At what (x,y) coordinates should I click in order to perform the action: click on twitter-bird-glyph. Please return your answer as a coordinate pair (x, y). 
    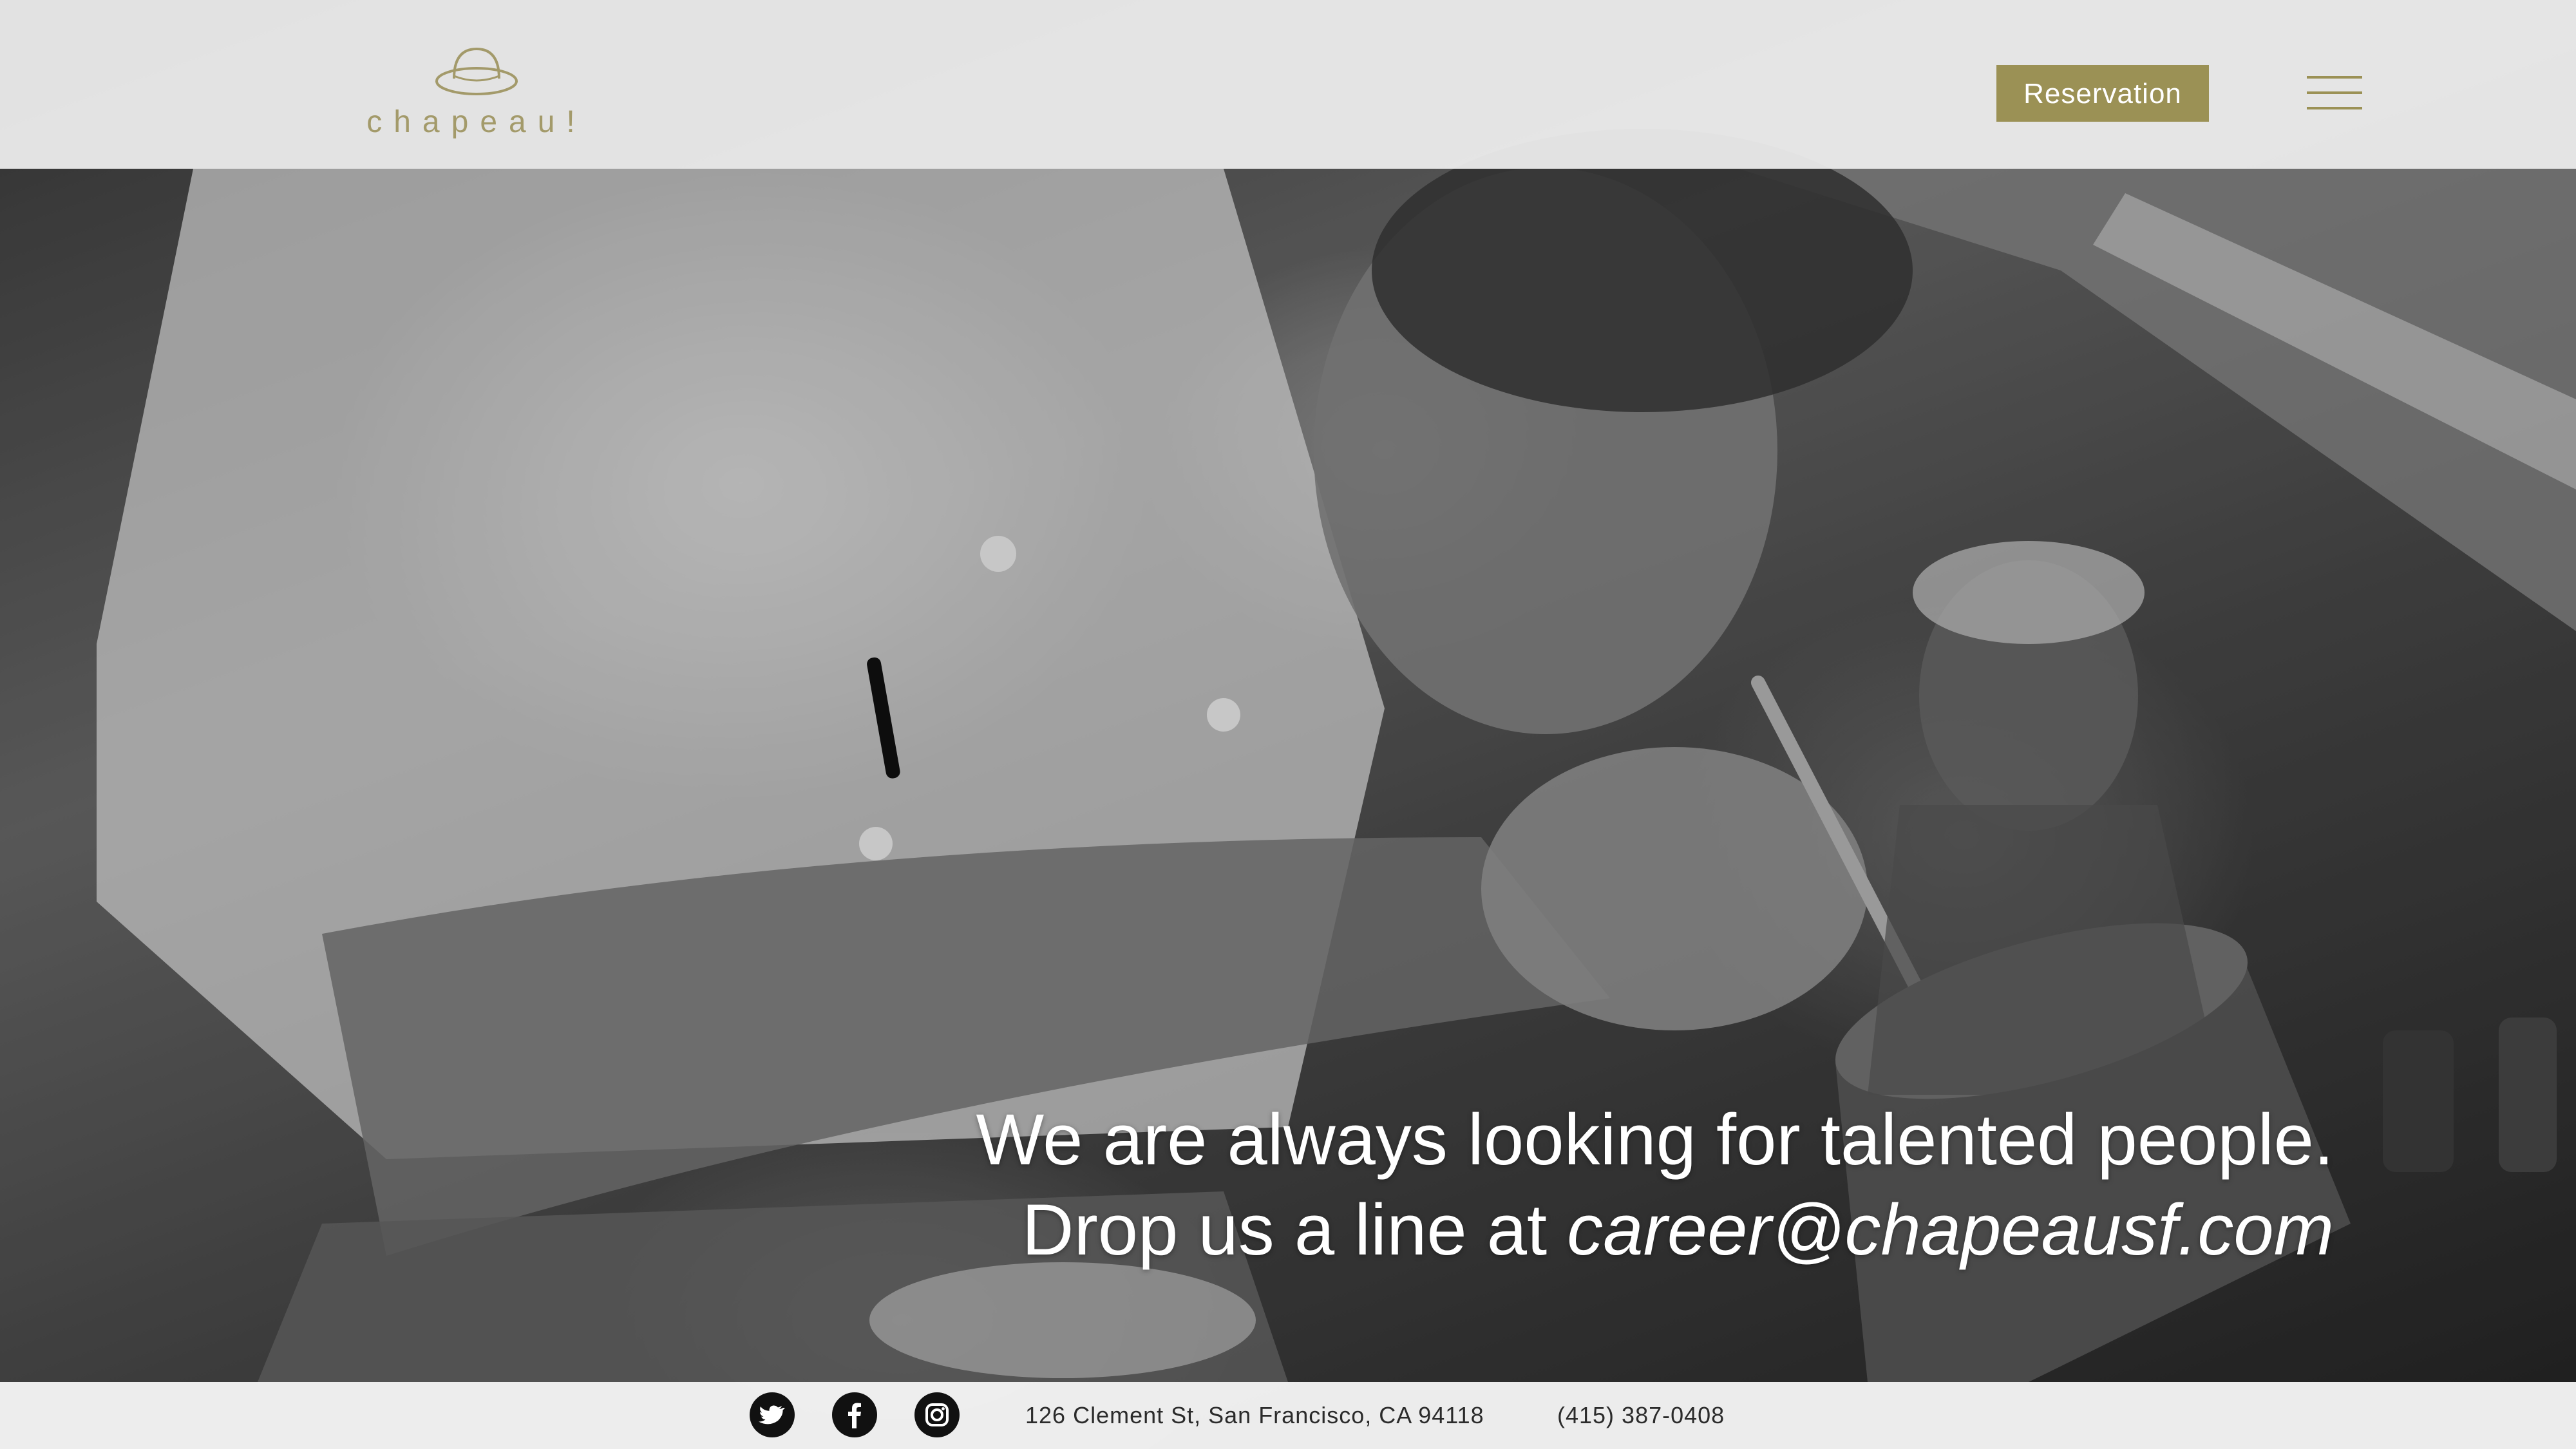
    Looking at the image, I should click on (772, 1415).